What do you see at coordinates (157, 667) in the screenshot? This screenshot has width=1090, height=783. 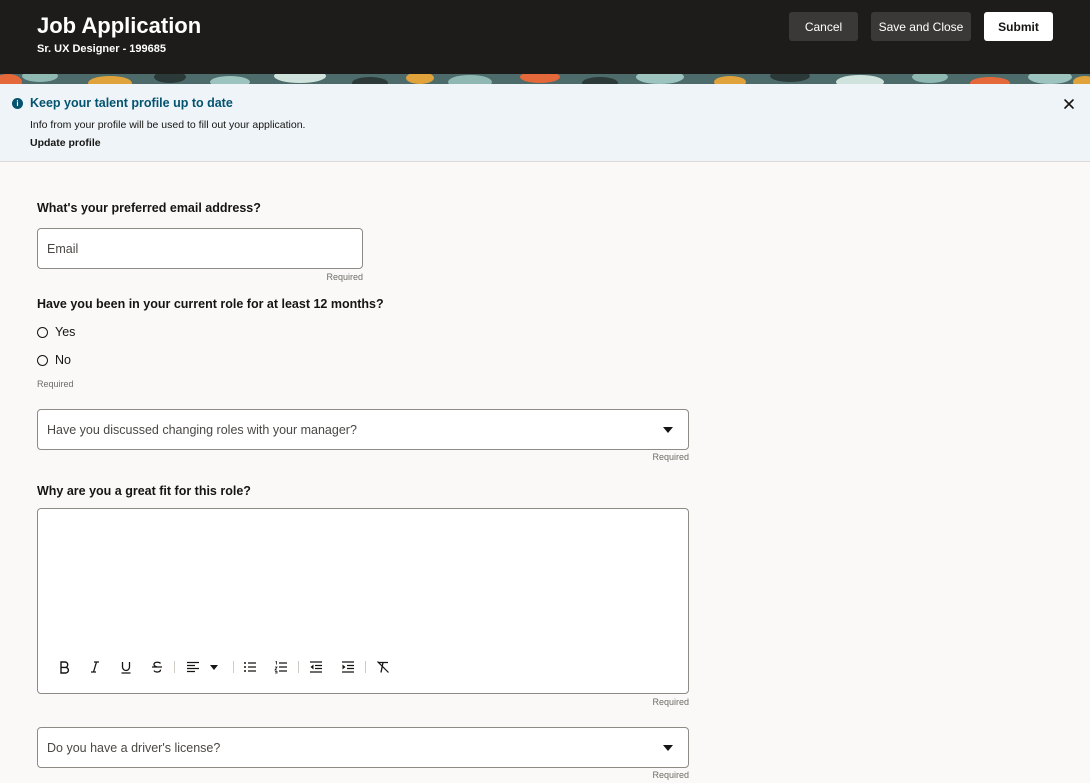 I see `strikethrough-icon` at bounding box center [157, 667].